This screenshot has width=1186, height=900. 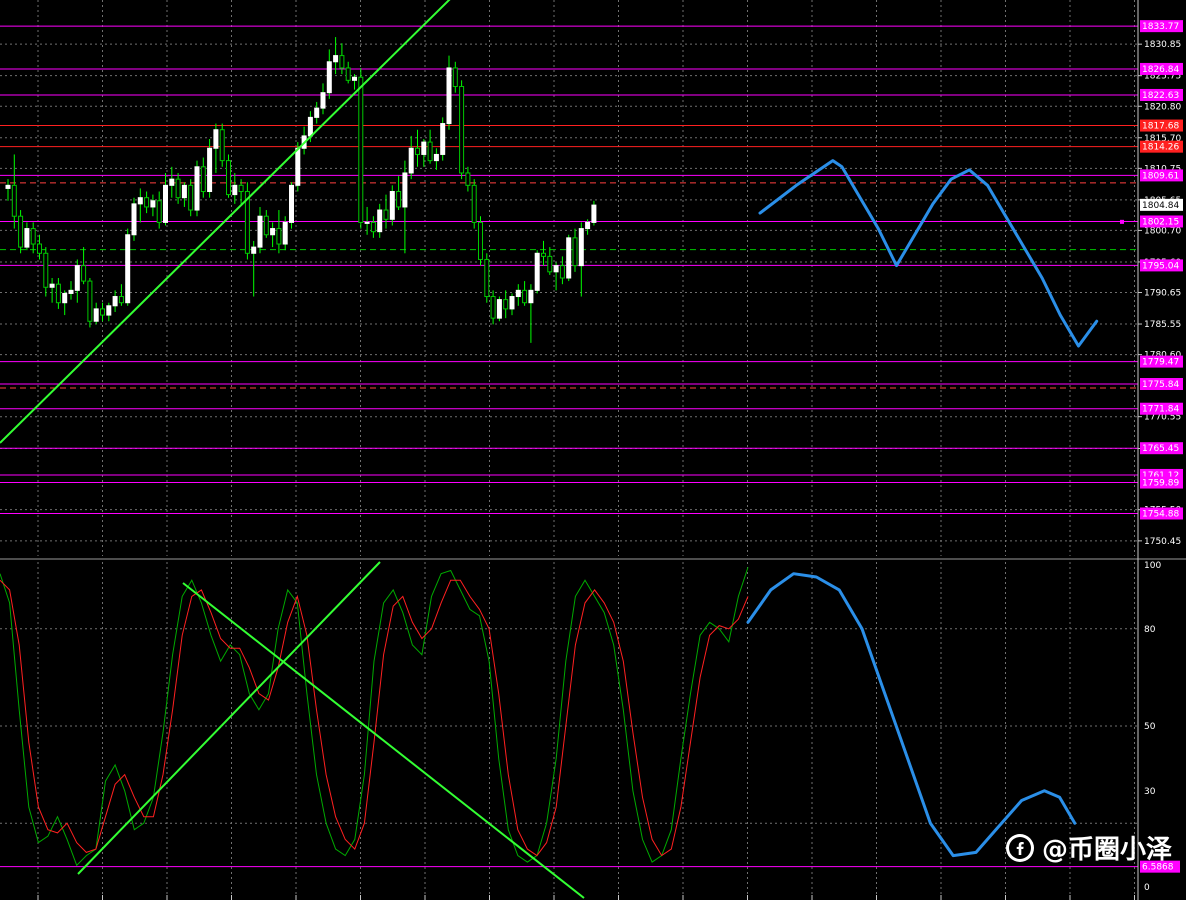 What do you see at coordinates (1106, 850) in the screenshot?
I see `watermark-text: @币圈小泽` at bounding box center [1106, 850].